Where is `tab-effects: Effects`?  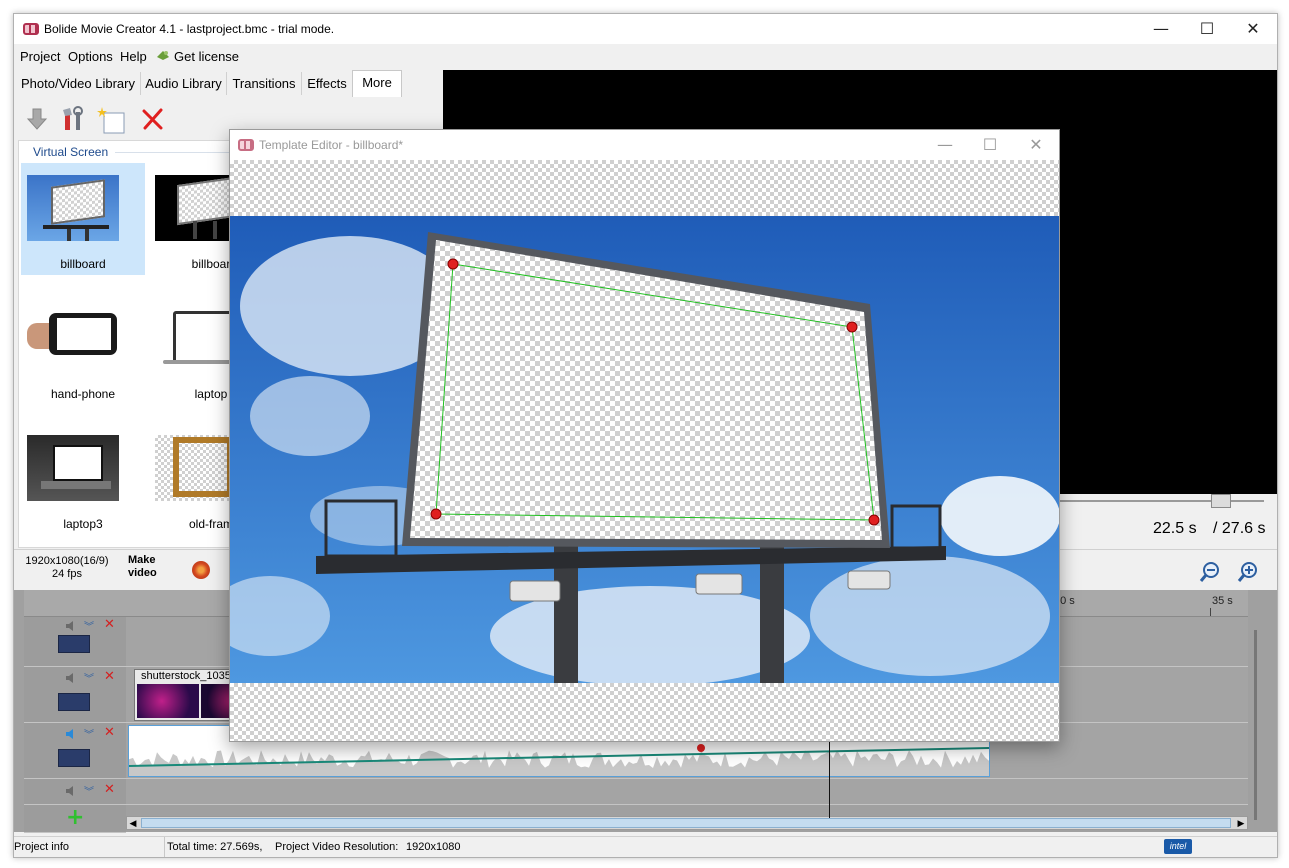 tab-effects: Effects is located at coordinates (327, 83).